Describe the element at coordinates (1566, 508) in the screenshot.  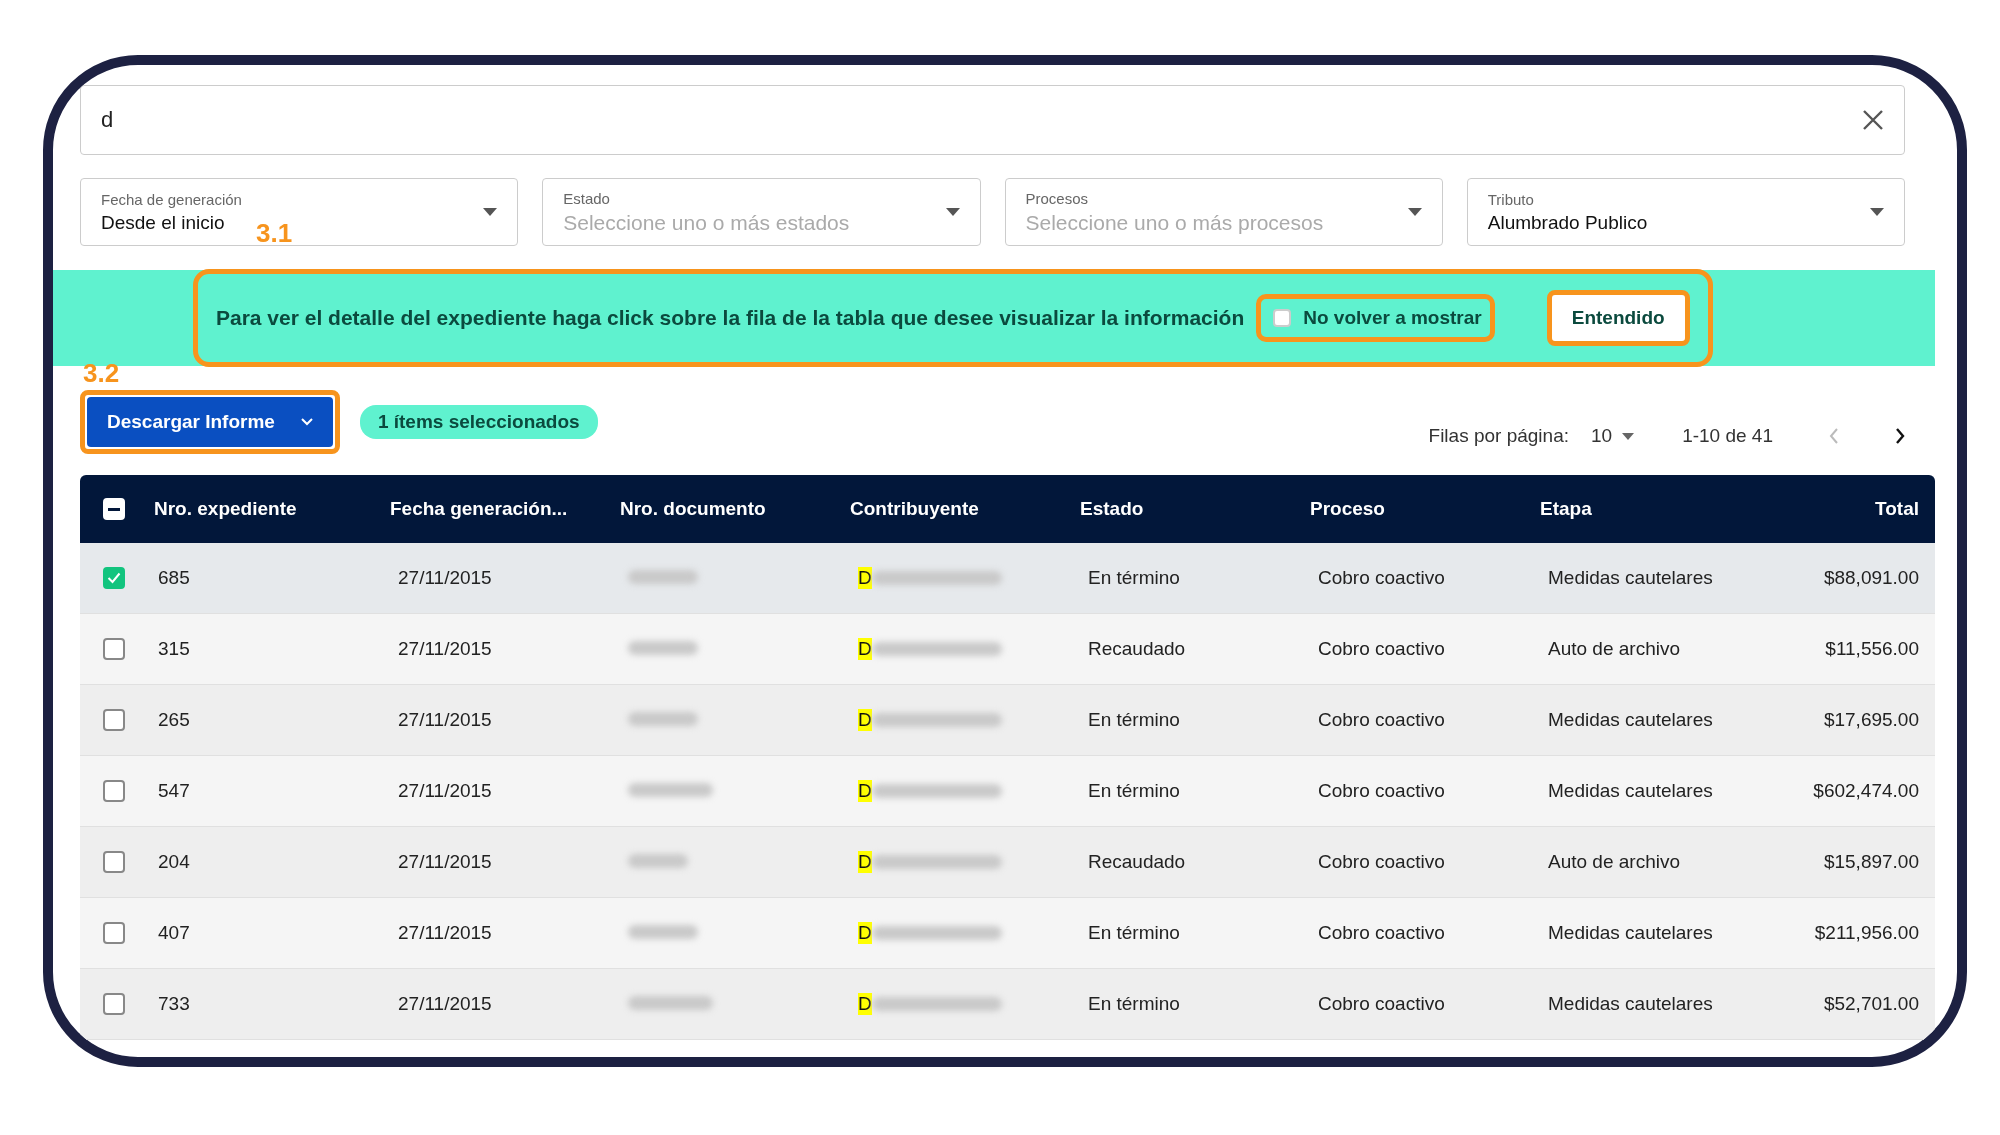
I see `column-header: Etapa` at that location.